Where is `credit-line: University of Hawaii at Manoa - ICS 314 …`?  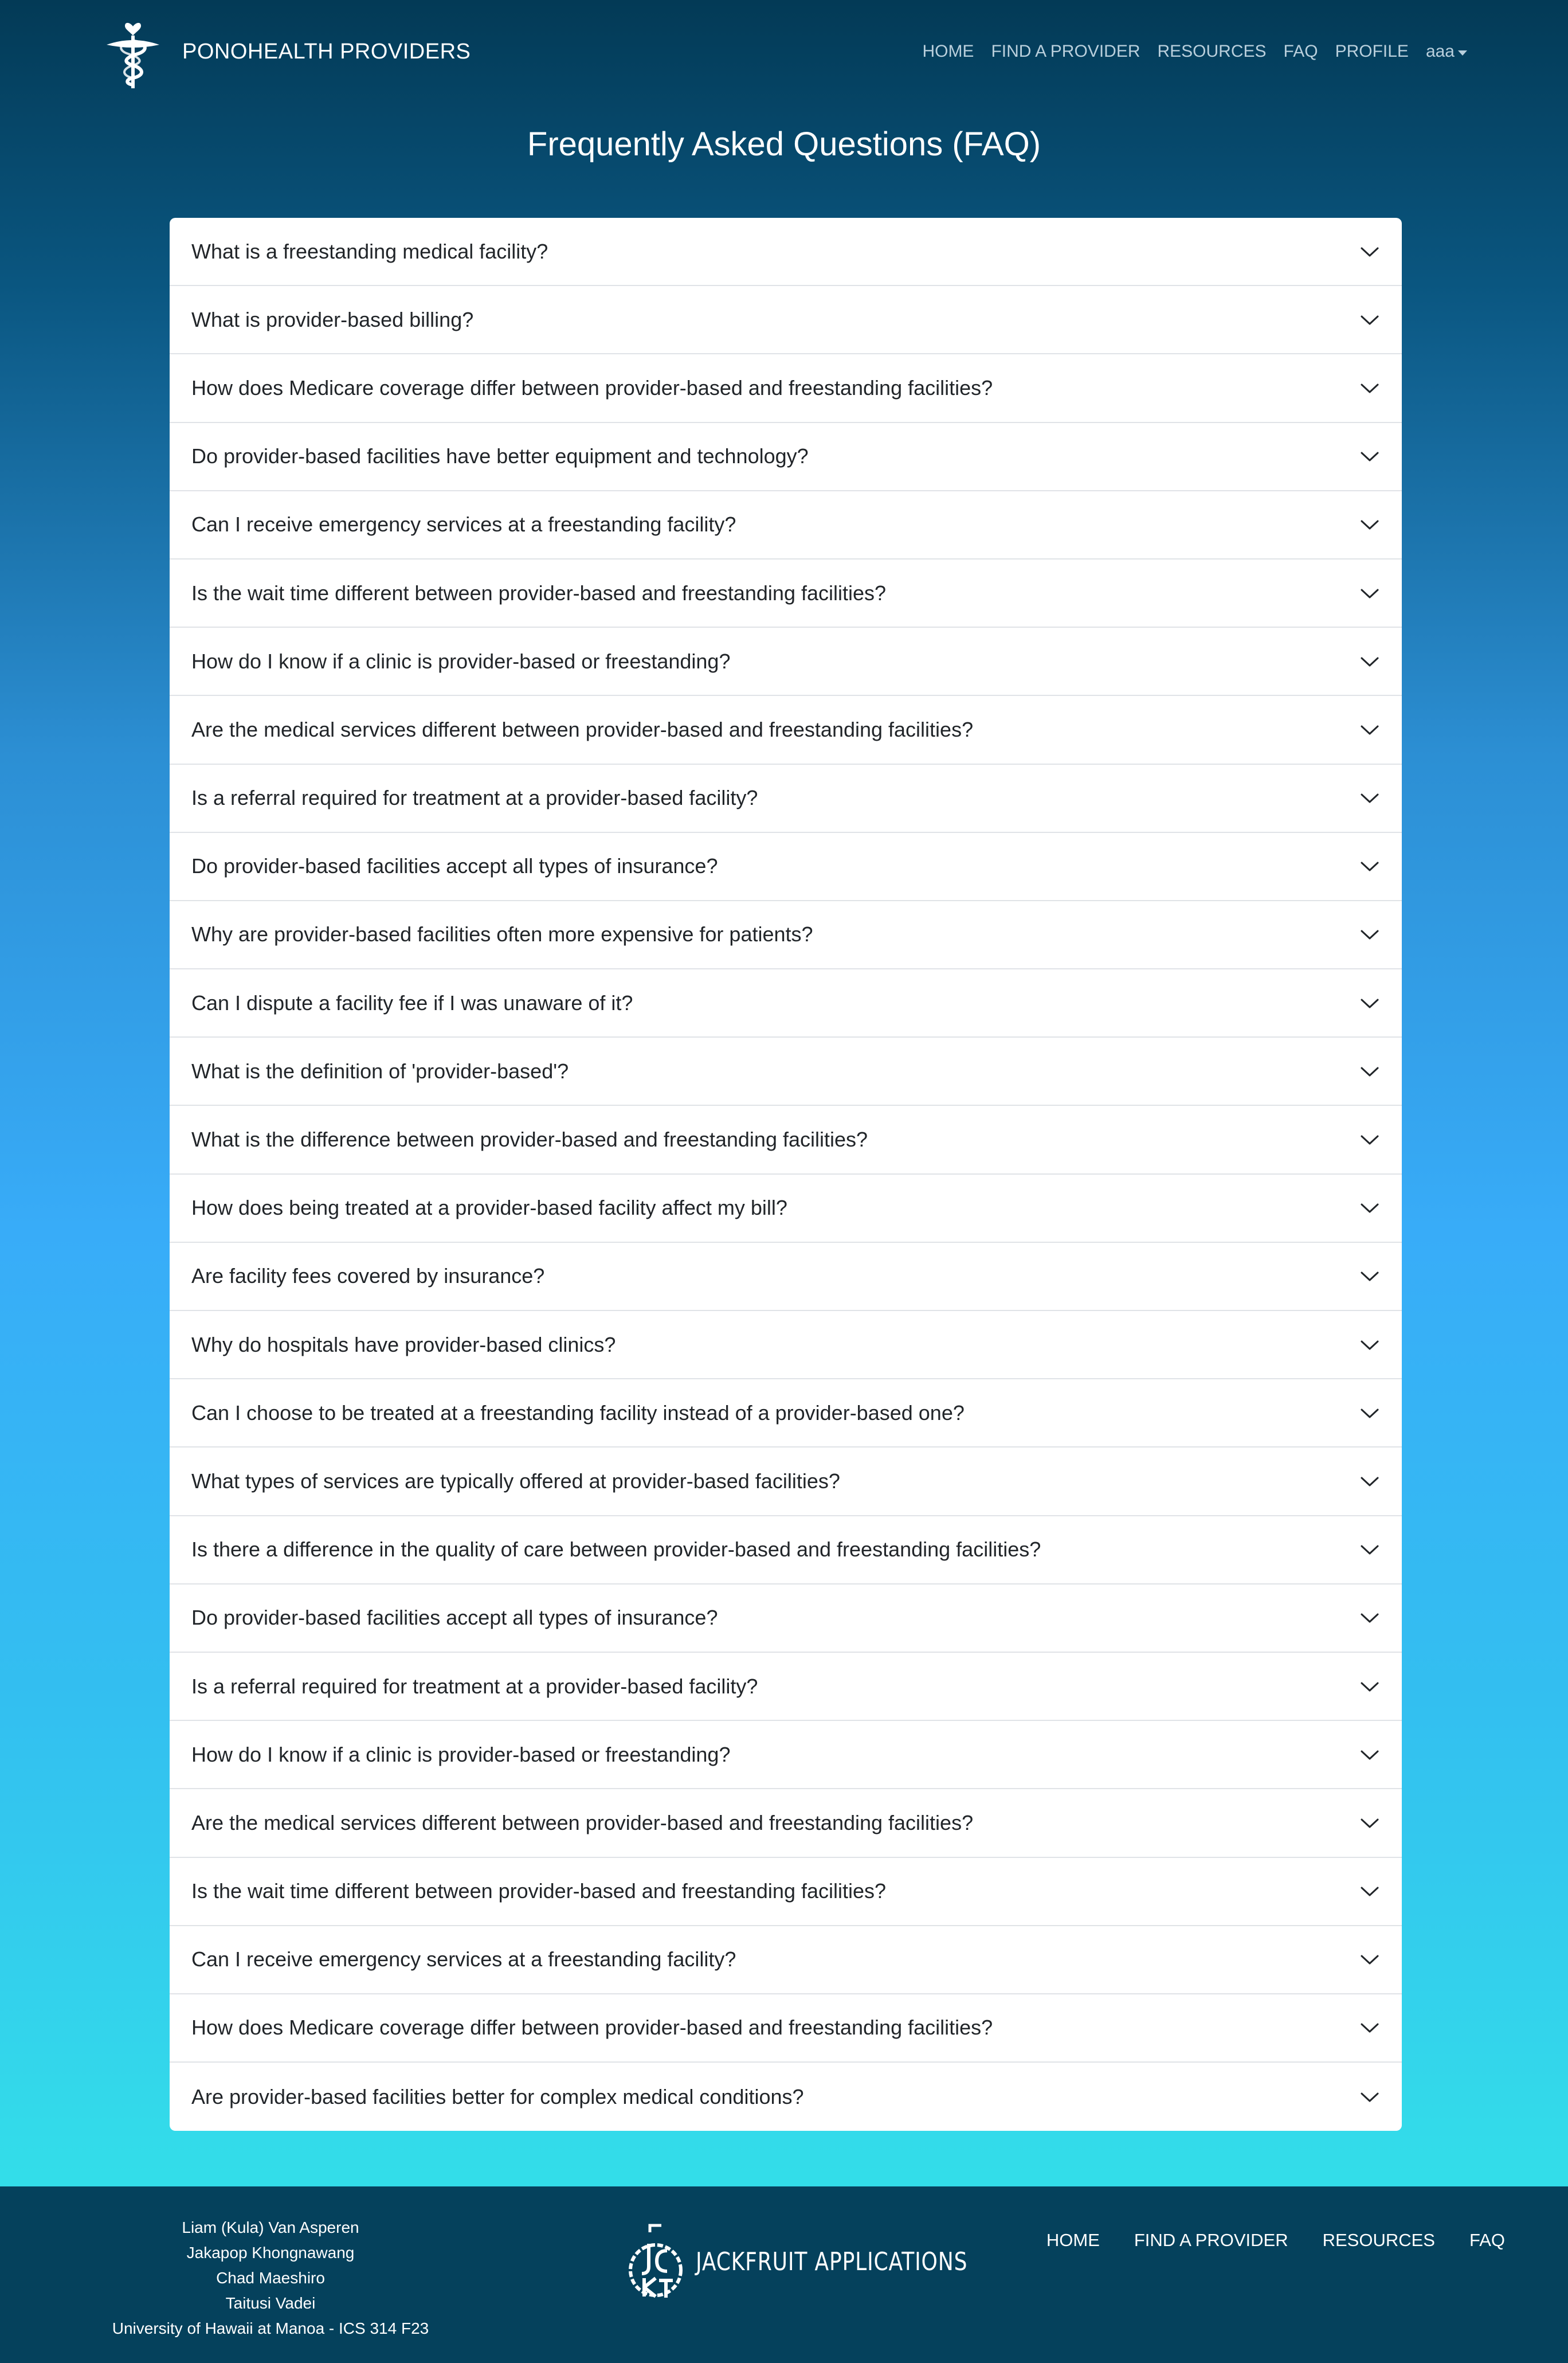 credit-line: University of Hawaii at Manoa - ICS 314 … is located at coordinates (270, 2328).